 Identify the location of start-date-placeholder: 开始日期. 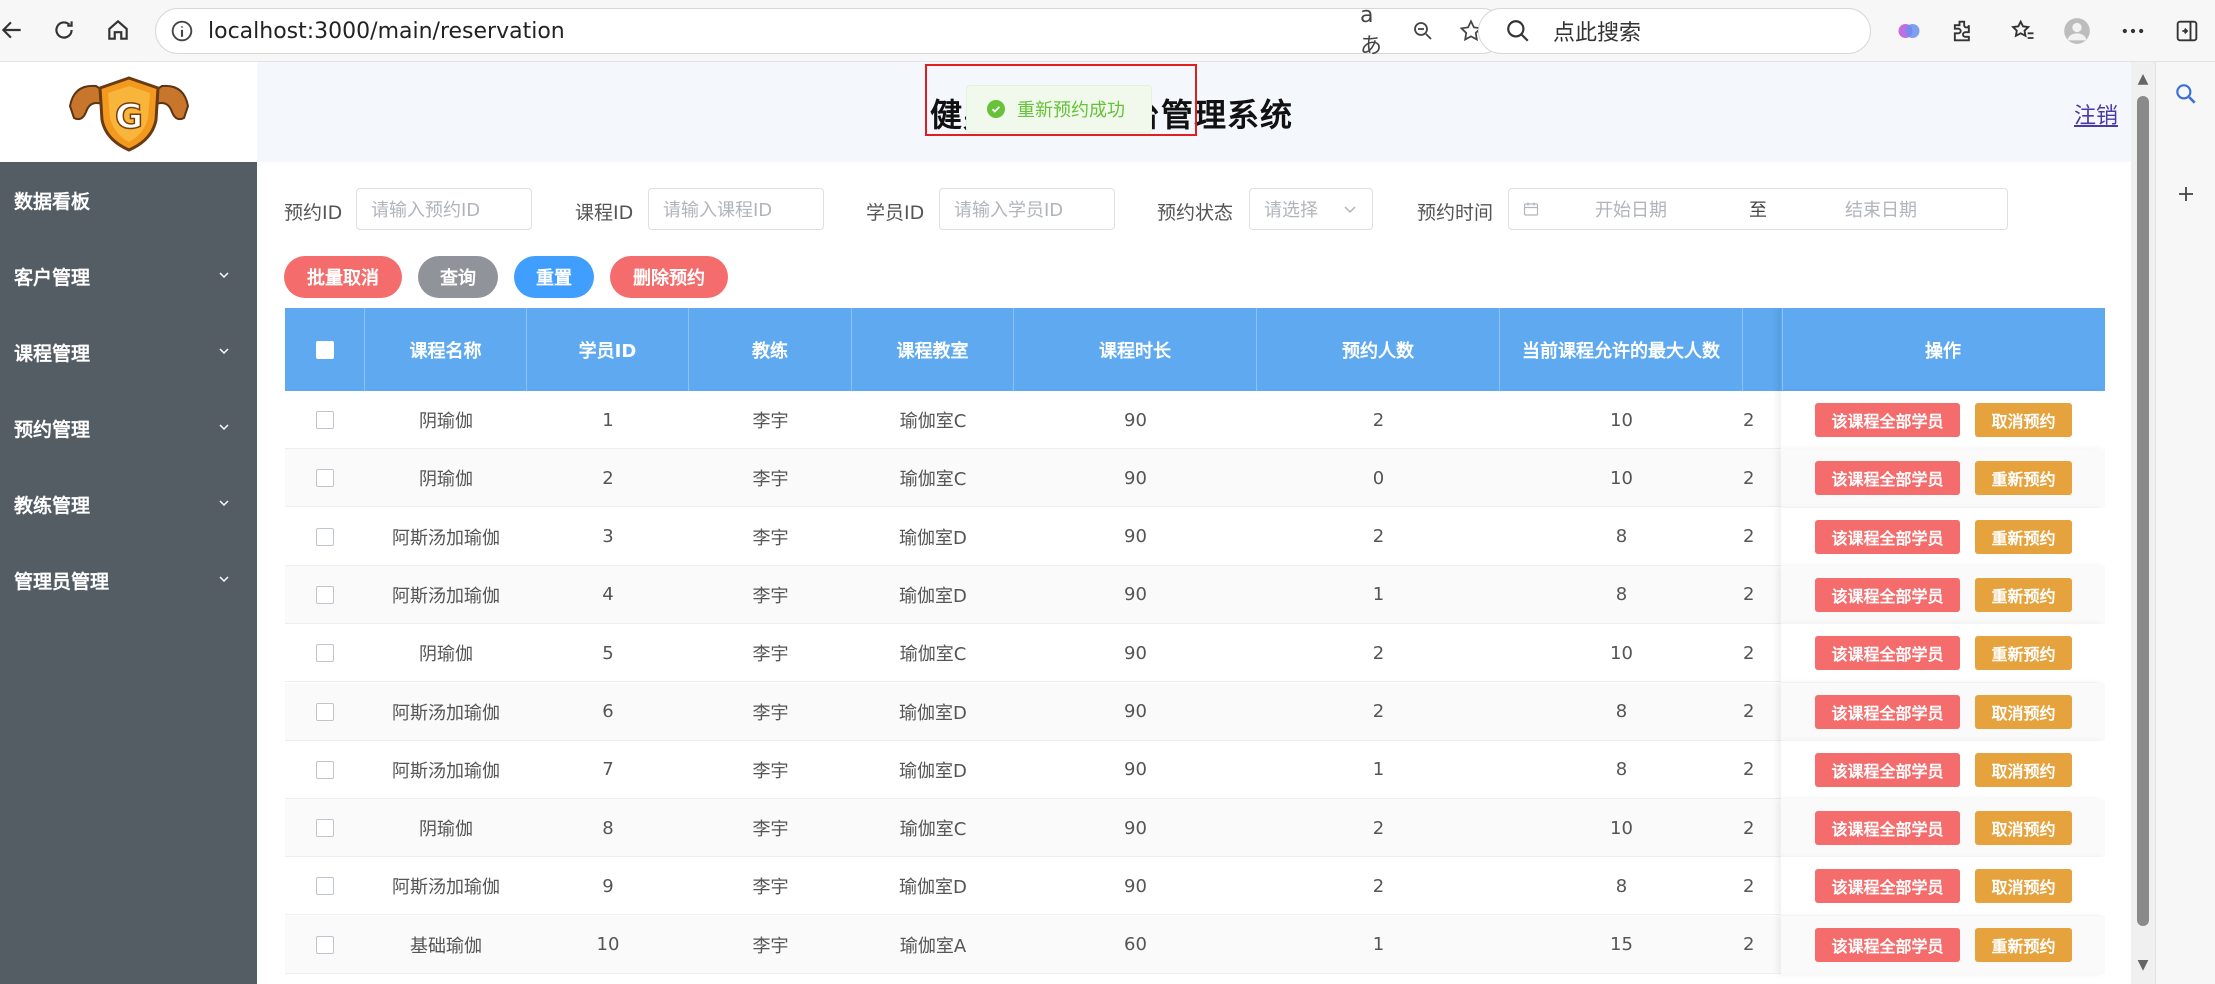
(1631, 209).